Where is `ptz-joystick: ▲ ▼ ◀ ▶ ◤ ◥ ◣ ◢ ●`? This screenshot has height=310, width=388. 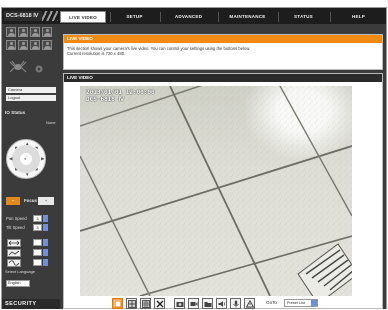
ptz-joystick: ▲ ▼ ◀ ▶ ◤ ◥ ◣ ◢ ● is located at coordinates (26, 159).